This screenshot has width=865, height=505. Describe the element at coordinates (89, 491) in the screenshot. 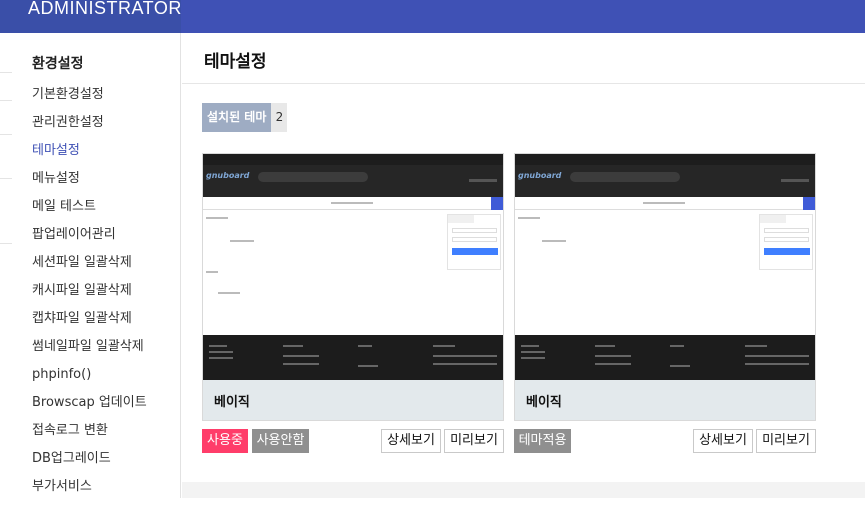

I see `sidebar-item-extra-services: 부가서비스` at that location.